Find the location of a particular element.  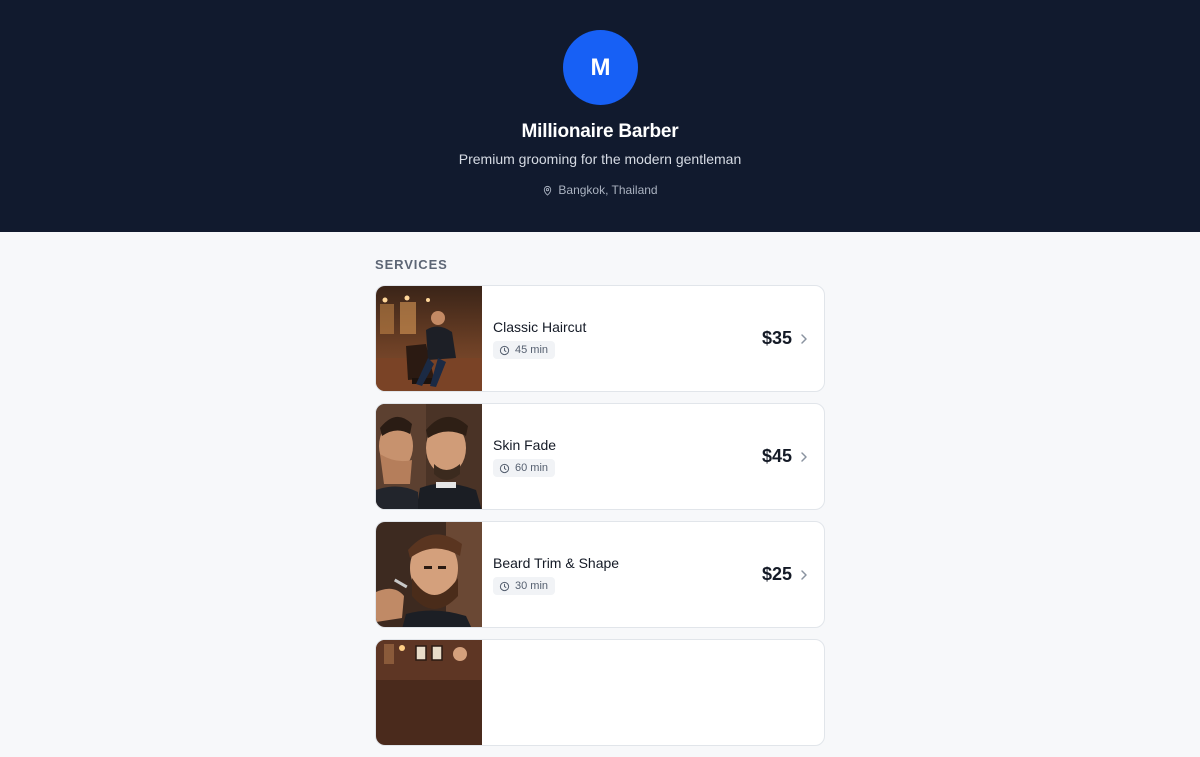

barbershop-interior-photo is located at coordinates (429, 692).